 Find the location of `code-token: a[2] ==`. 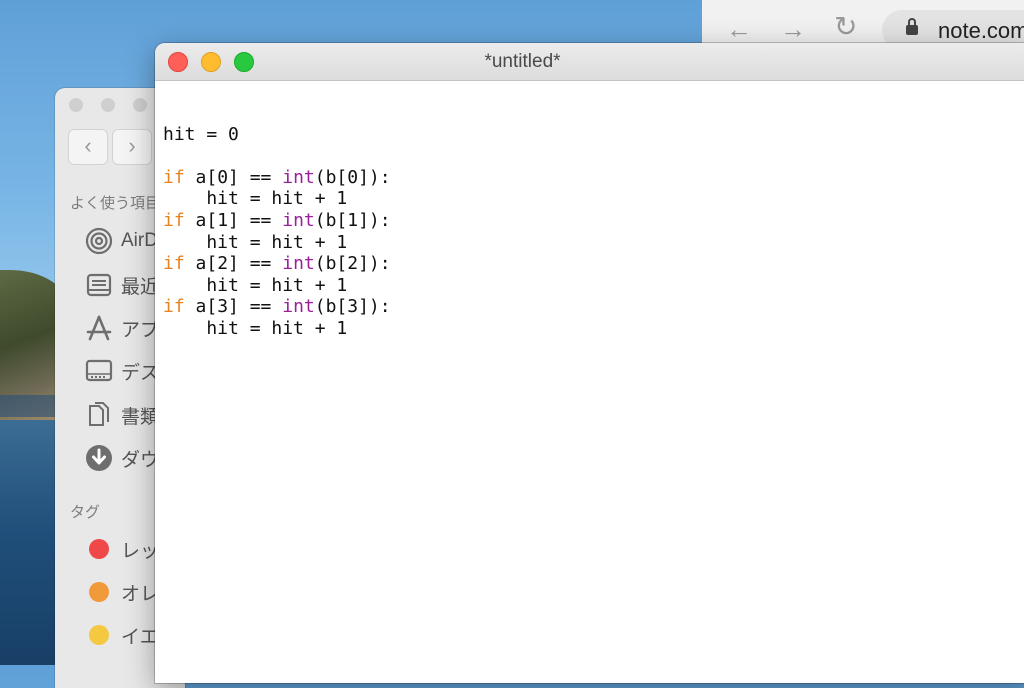

code-token: a[2] == is located at coordinates (233, 264).